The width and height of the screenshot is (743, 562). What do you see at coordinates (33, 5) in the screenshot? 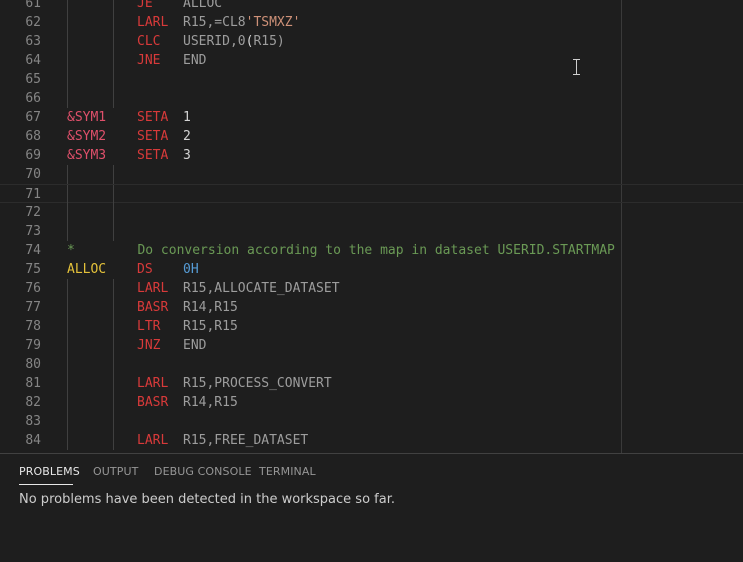
I see `line-number: 61` at bounding box center [33, 5].